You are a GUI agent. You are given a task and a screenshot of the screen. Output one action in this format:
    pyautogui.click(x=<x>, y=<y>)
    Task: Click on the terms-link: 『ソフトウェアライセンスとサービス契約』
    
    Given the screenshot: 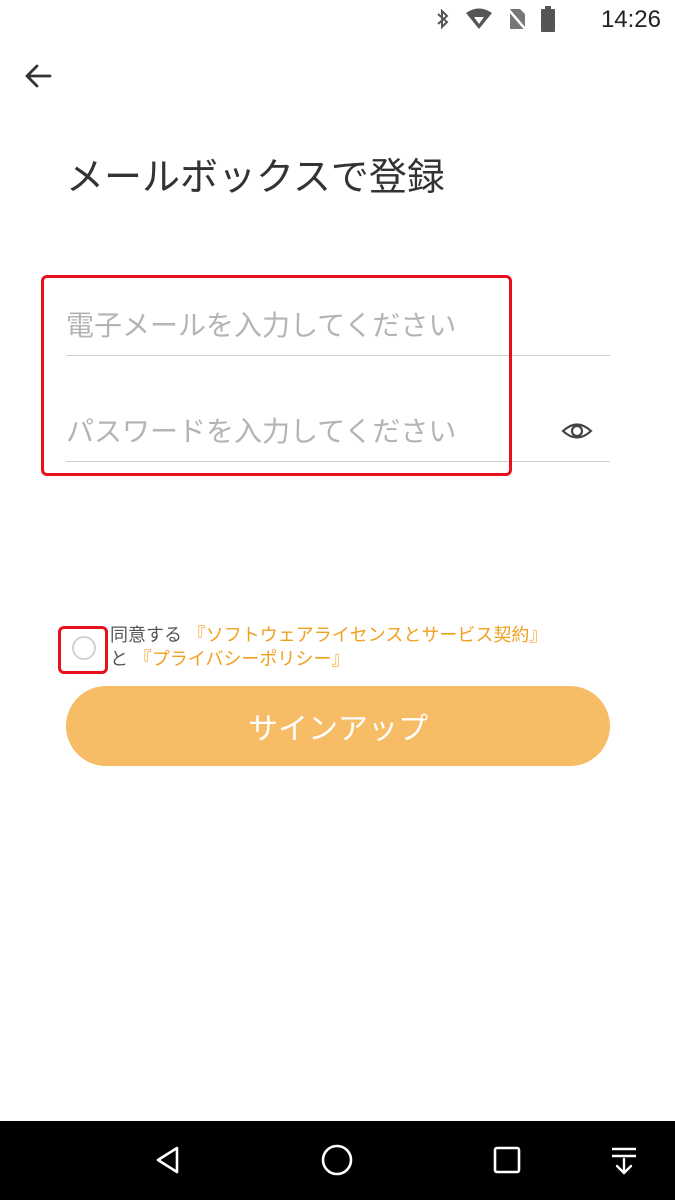 What is the action you would take?
    pyautogui.click(x=368, y=635)
    